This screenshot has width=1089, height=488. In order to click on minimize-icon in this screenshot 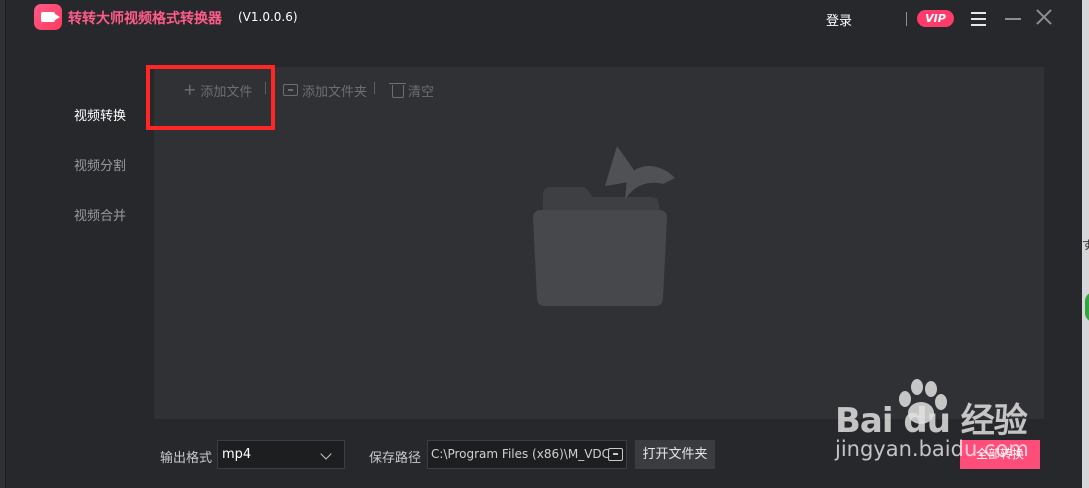, I will do `click(1013, 19)`.